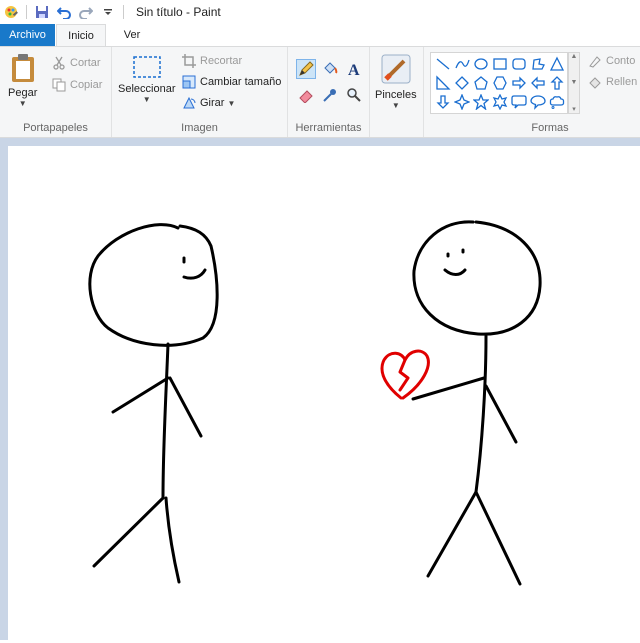 Image resolution: width=640 pixels, height=643 pixels. Describe the element at coordinates (498, 538) in the screenshot. I see `right-leg-right` at that location.